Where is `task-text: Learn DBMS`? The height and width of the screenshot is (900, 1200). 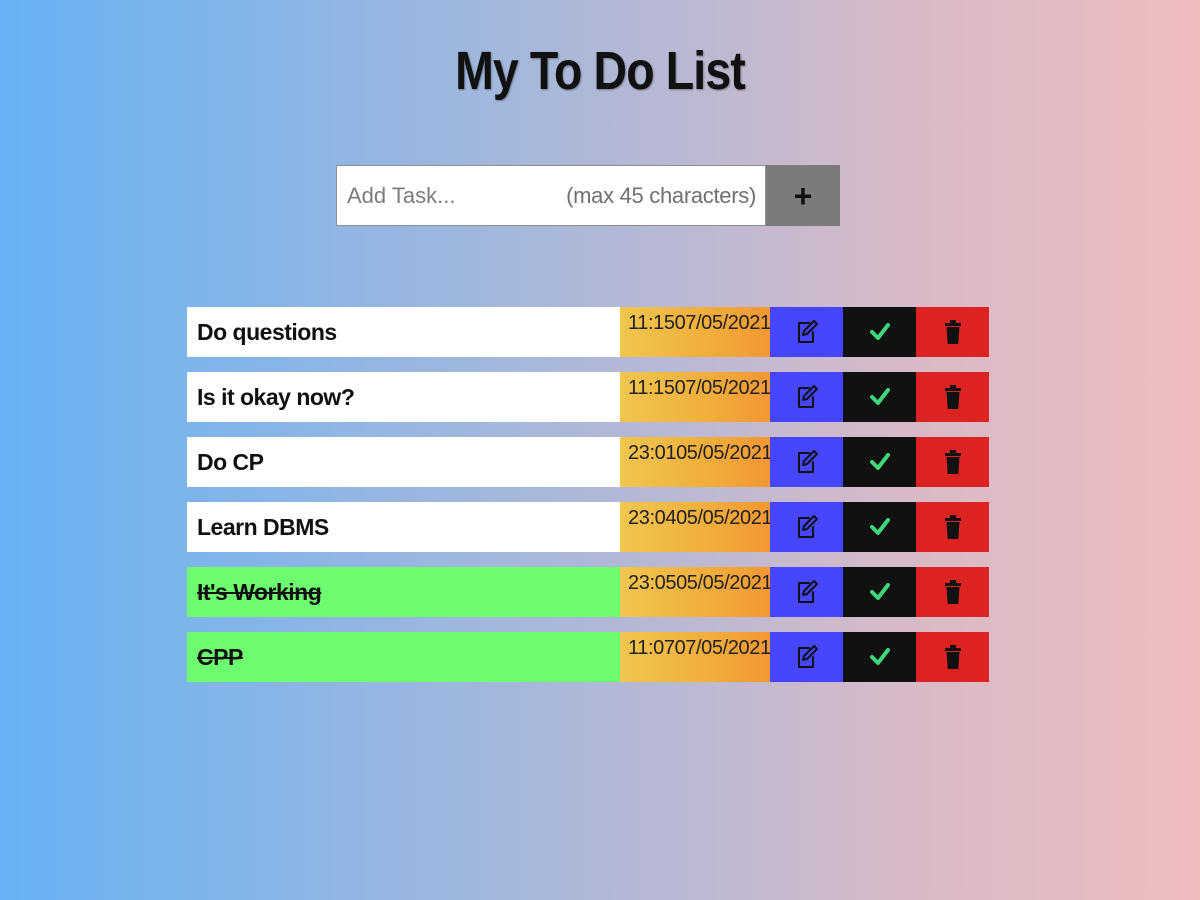
task-text: Learn DBMS is located at coordinates (403, 527).